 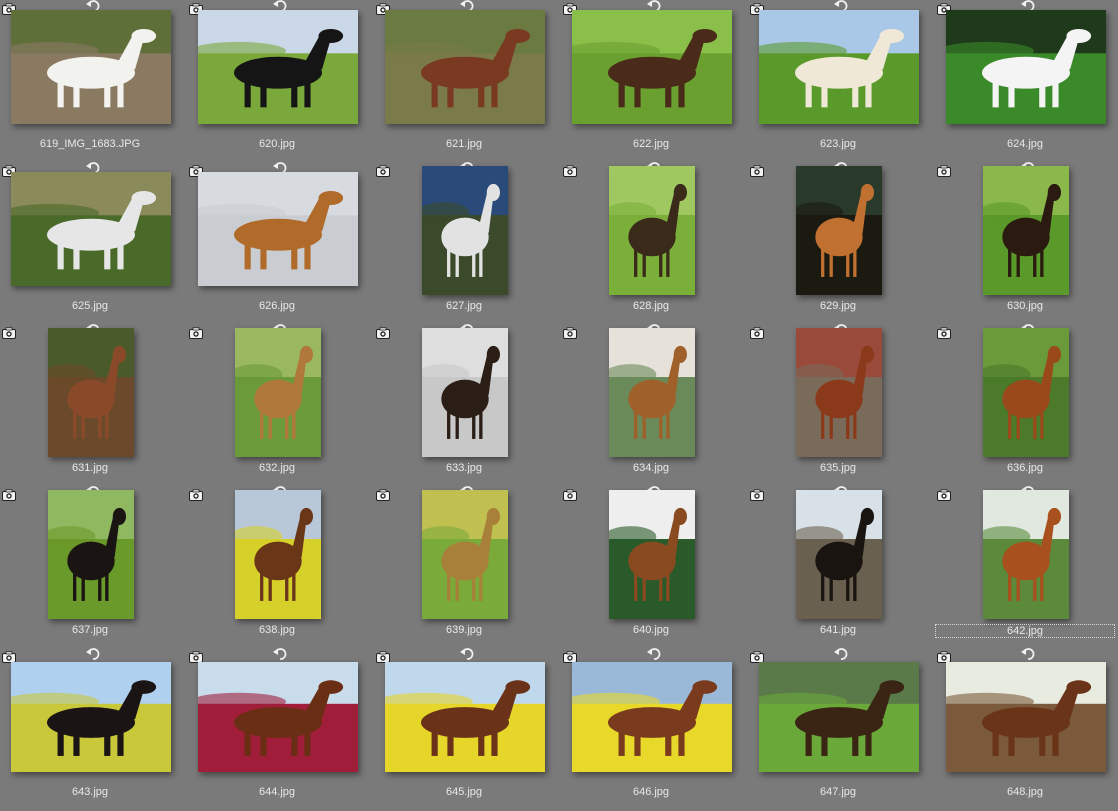 What do you see at coordinates (277, 306) in the screenshot?
I see `thumbnail-filename: 626.jpg` at bounding box center [277, 306].